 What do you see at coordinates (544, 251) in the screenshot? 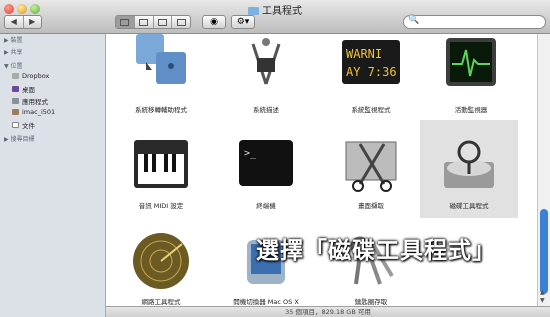
I see `scrollbar-thumb` at bounding box center [544, 251].